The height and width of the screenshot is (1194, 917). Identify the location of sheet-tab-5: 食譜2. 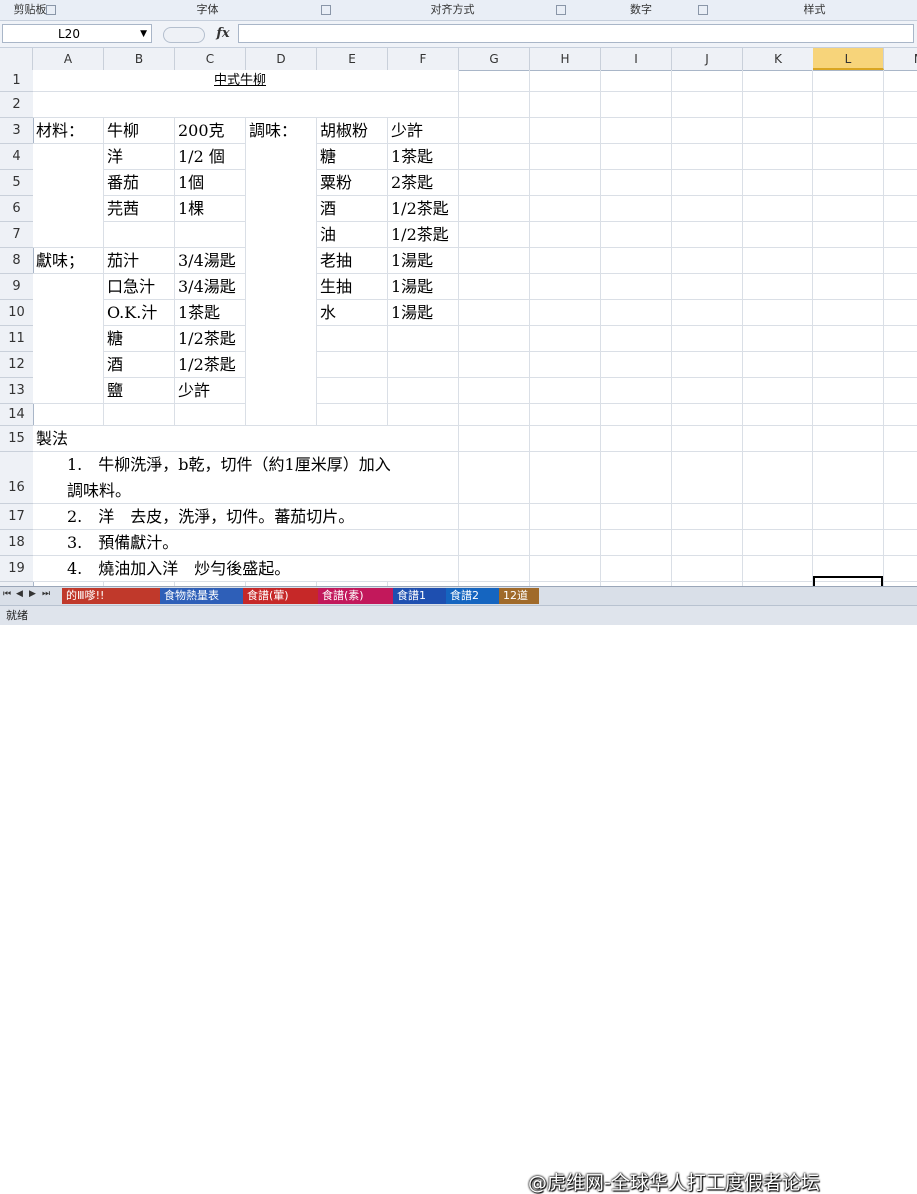
(472, 596).